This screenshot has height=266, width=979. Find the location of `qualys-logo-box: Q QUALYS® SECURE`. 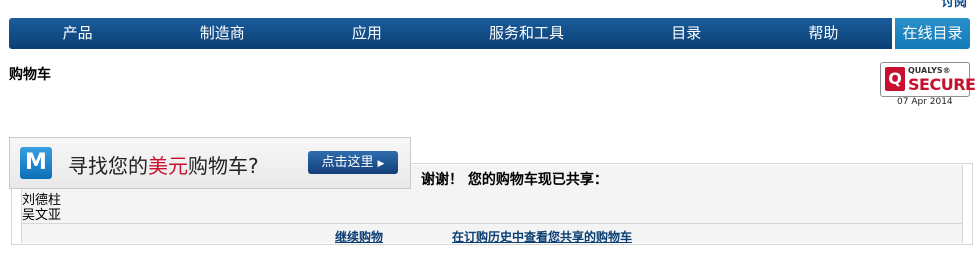

qualys-logo-box: Q QUALYS® SECURE is located at coordinates (928, 79).